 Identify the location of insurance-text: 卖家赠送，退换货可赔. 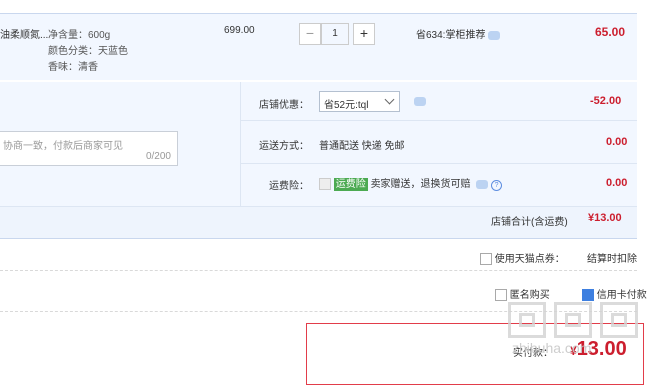
(420, 184).